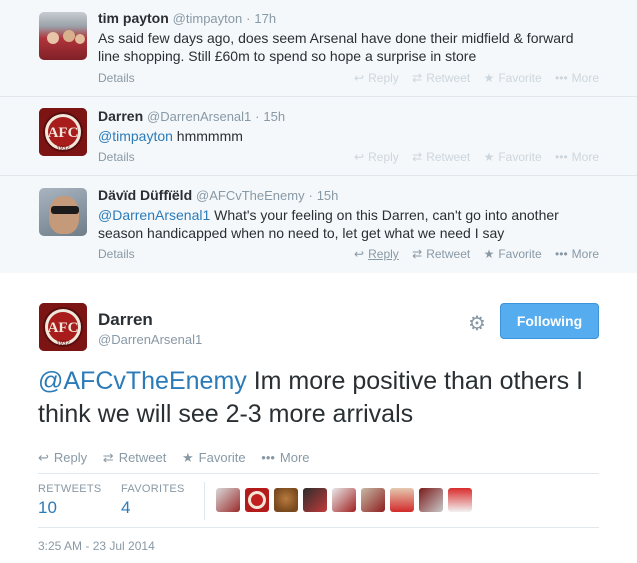 The image size is (637, 563). I want to click on crest-icon, so click(257, 500).